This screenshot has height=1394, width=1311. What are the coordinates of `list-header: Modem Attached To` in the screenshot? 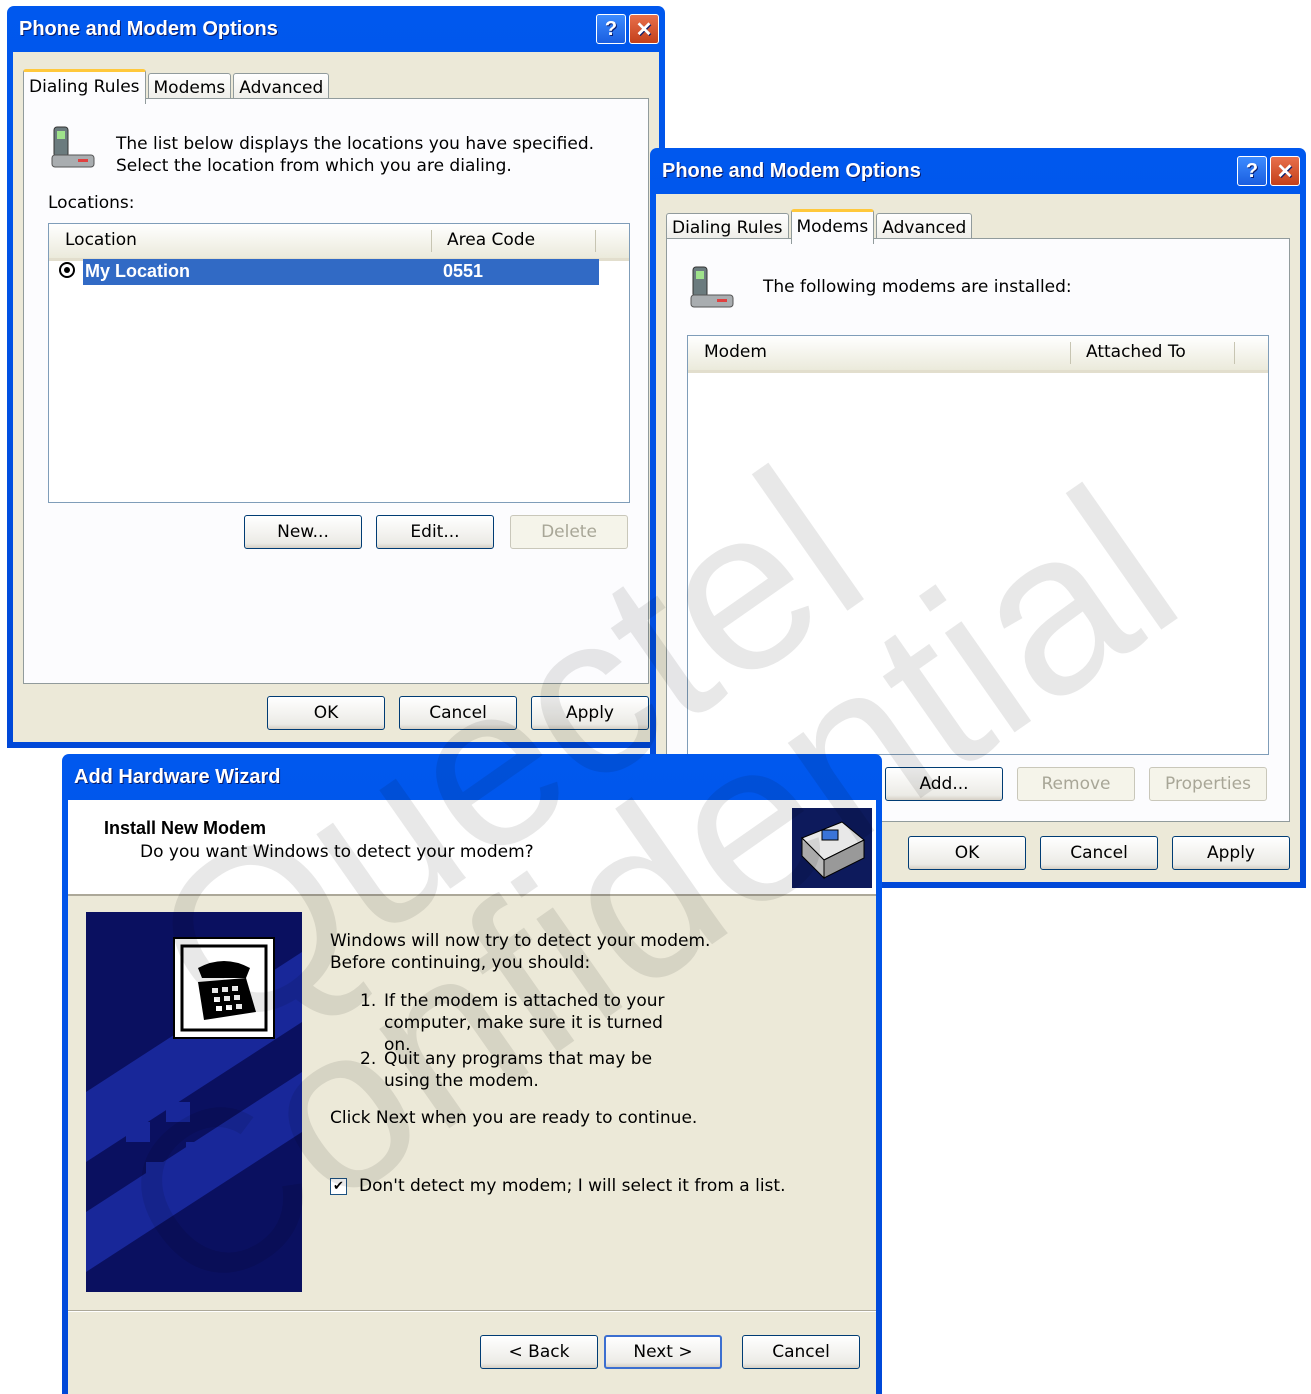 It's located at (978, 354).